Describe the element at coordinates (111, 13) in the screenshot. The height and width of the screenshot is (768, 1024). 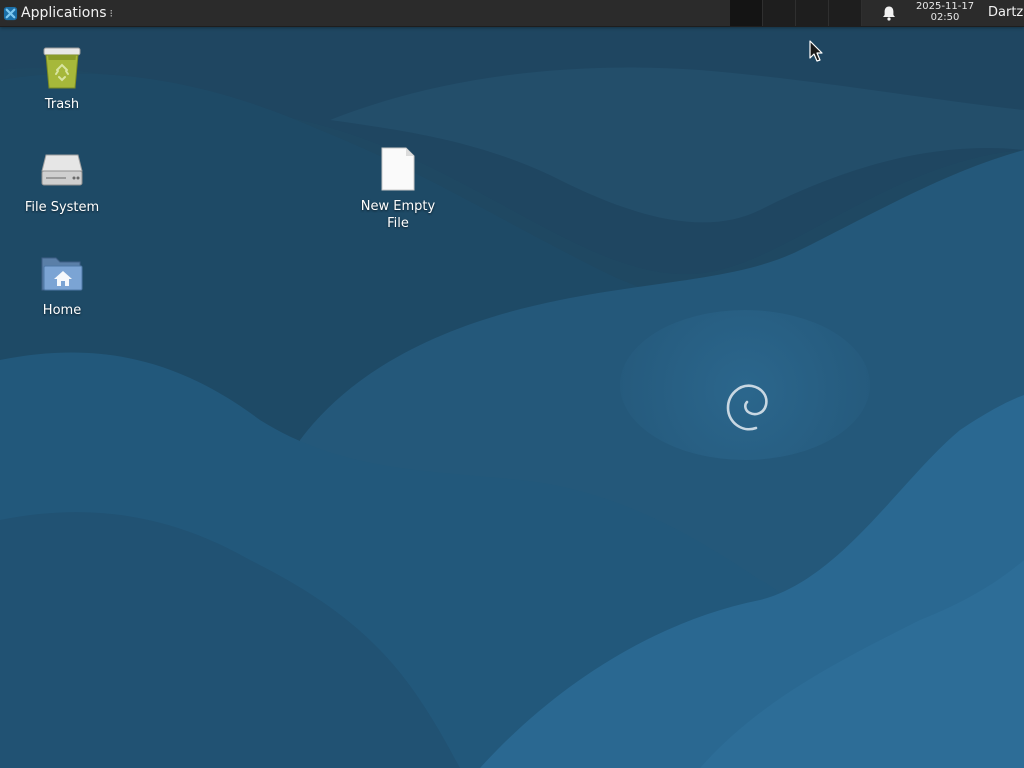
I see `panel-handle-icon: ⁝` at that location.